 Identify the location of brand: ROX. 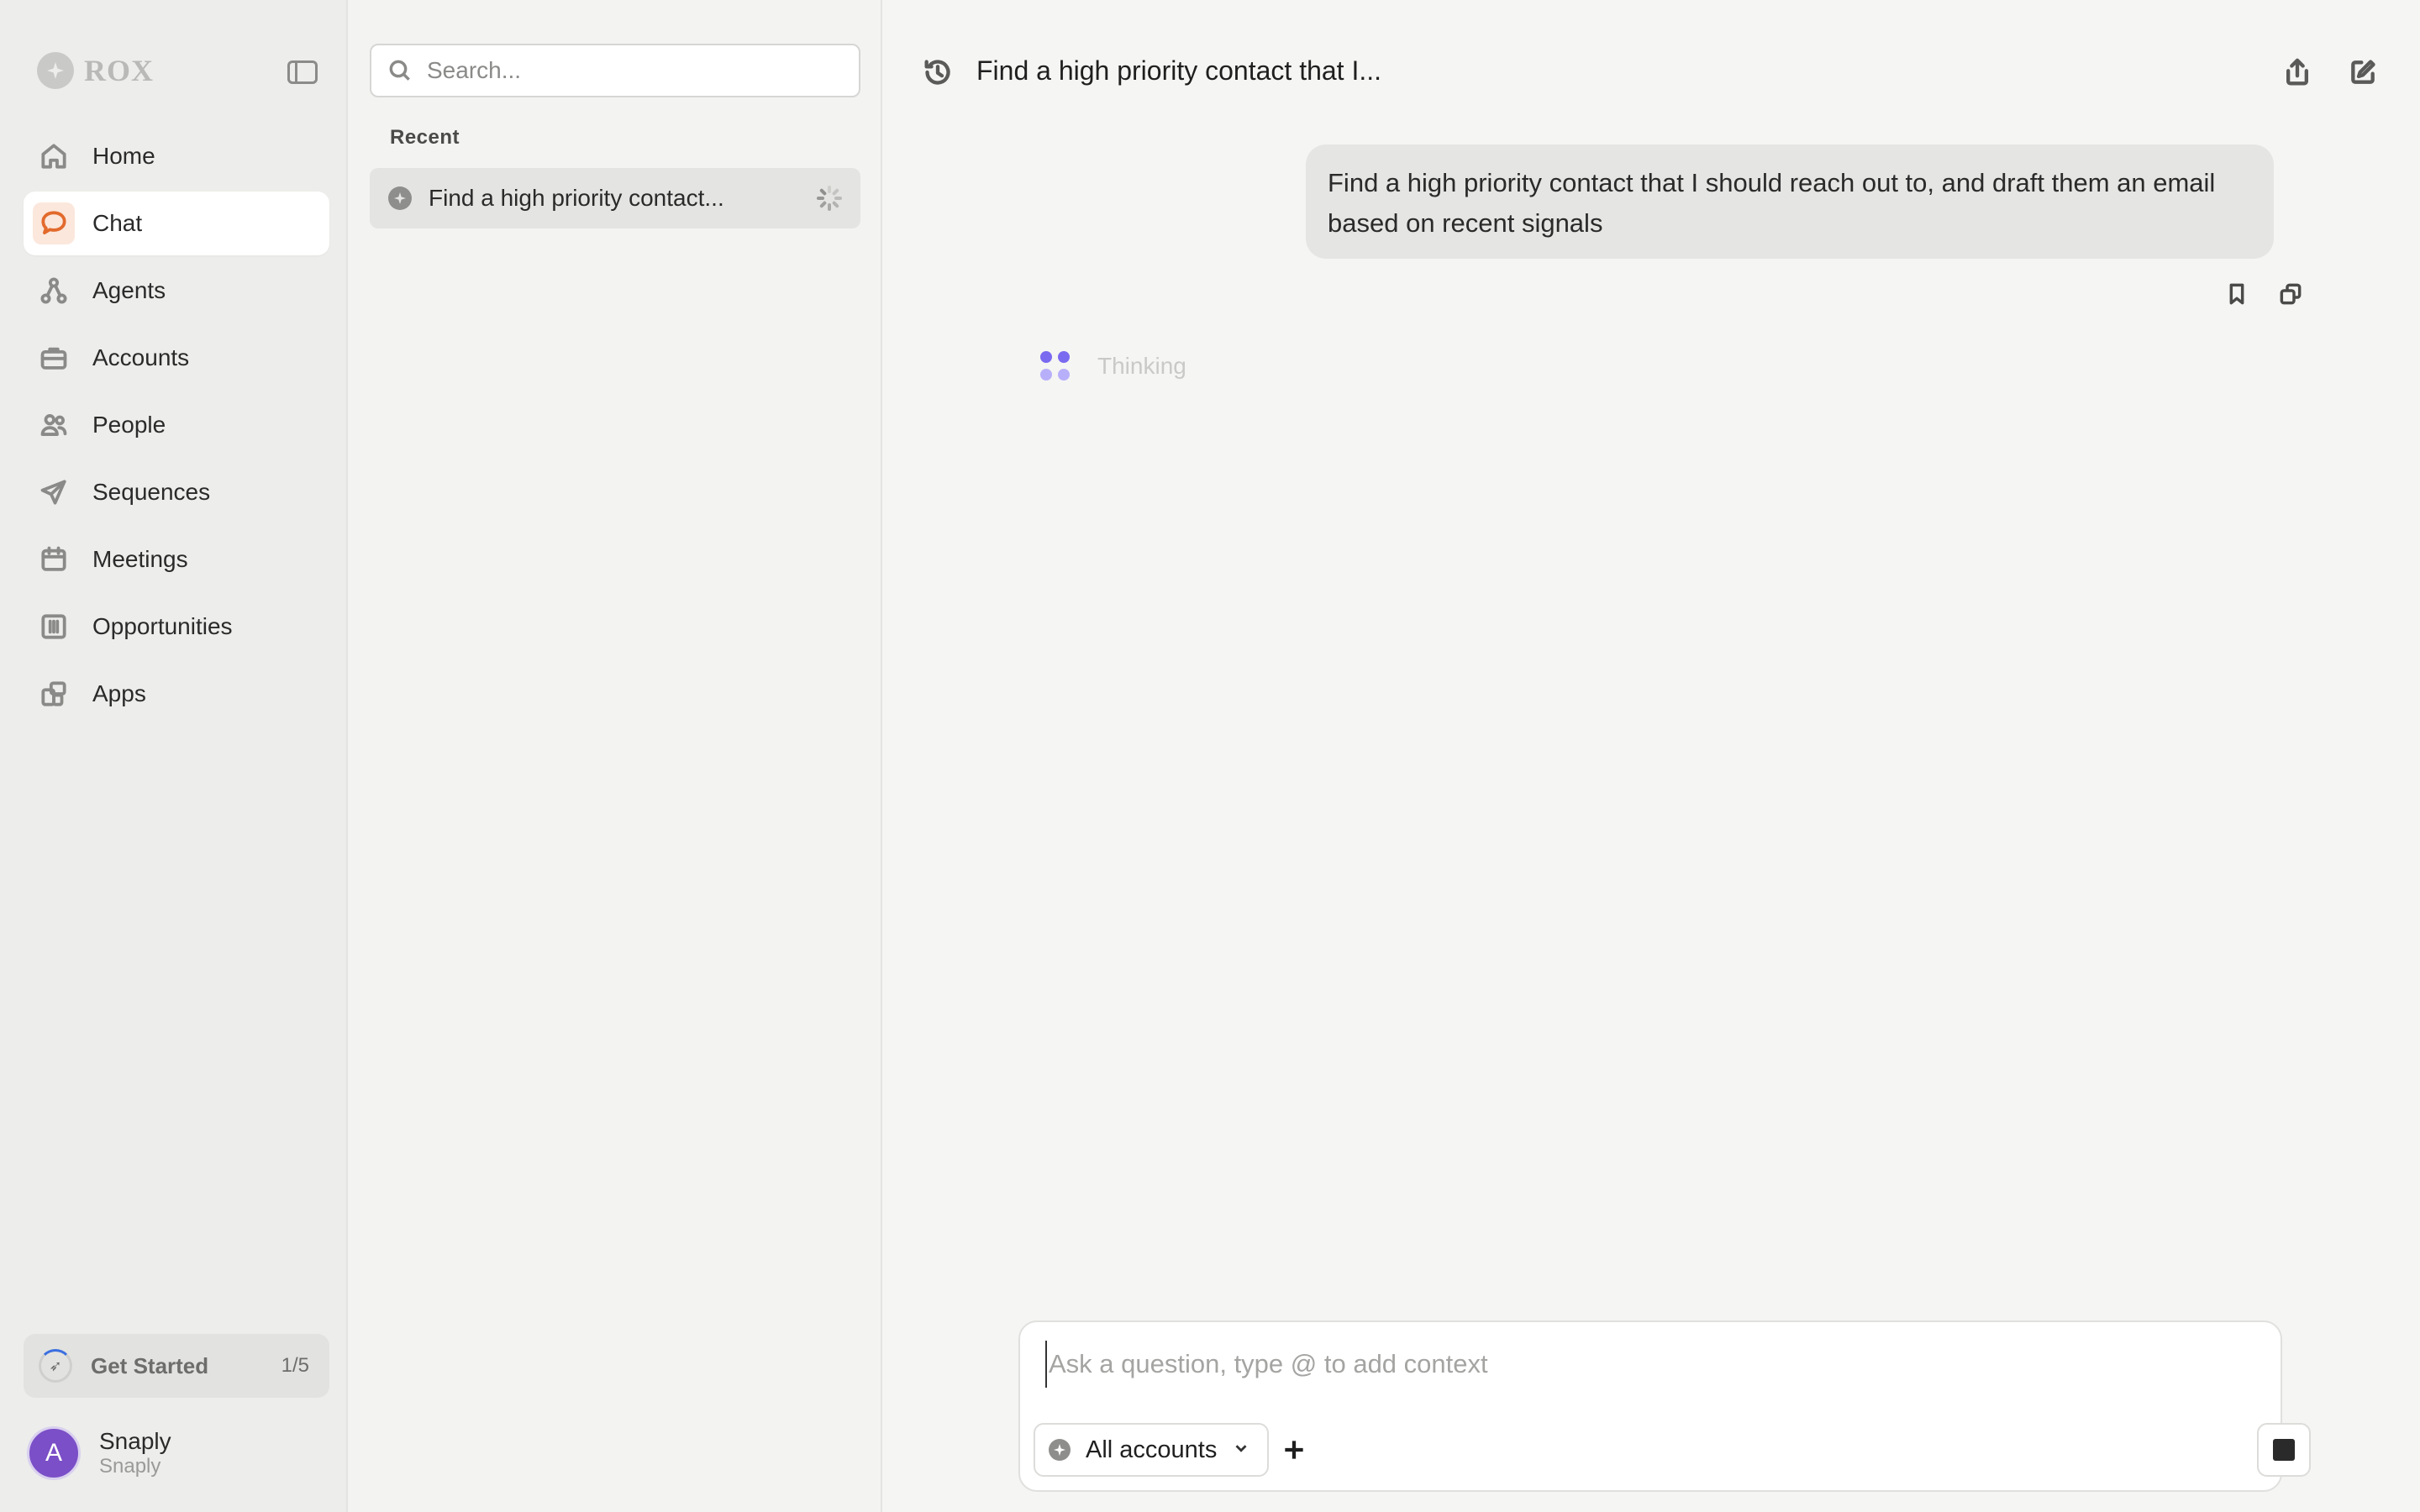
(96, 70).